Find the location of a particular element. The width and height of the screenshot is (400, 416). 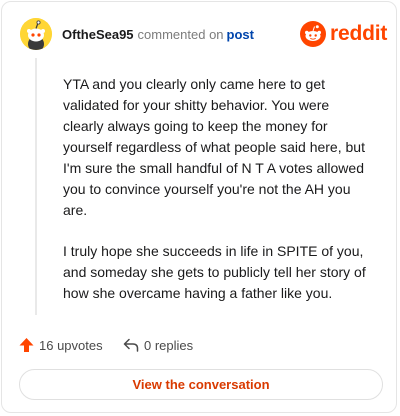

upvote-count: 16 upvotes is located at coordinates (71, 345).